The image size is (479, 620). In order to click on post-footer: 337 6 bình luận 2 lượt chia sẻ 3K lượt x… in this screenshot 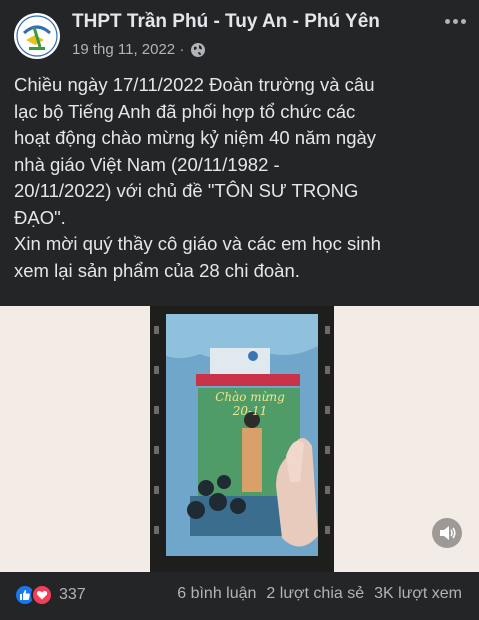, I will do `click(239, 596)`.